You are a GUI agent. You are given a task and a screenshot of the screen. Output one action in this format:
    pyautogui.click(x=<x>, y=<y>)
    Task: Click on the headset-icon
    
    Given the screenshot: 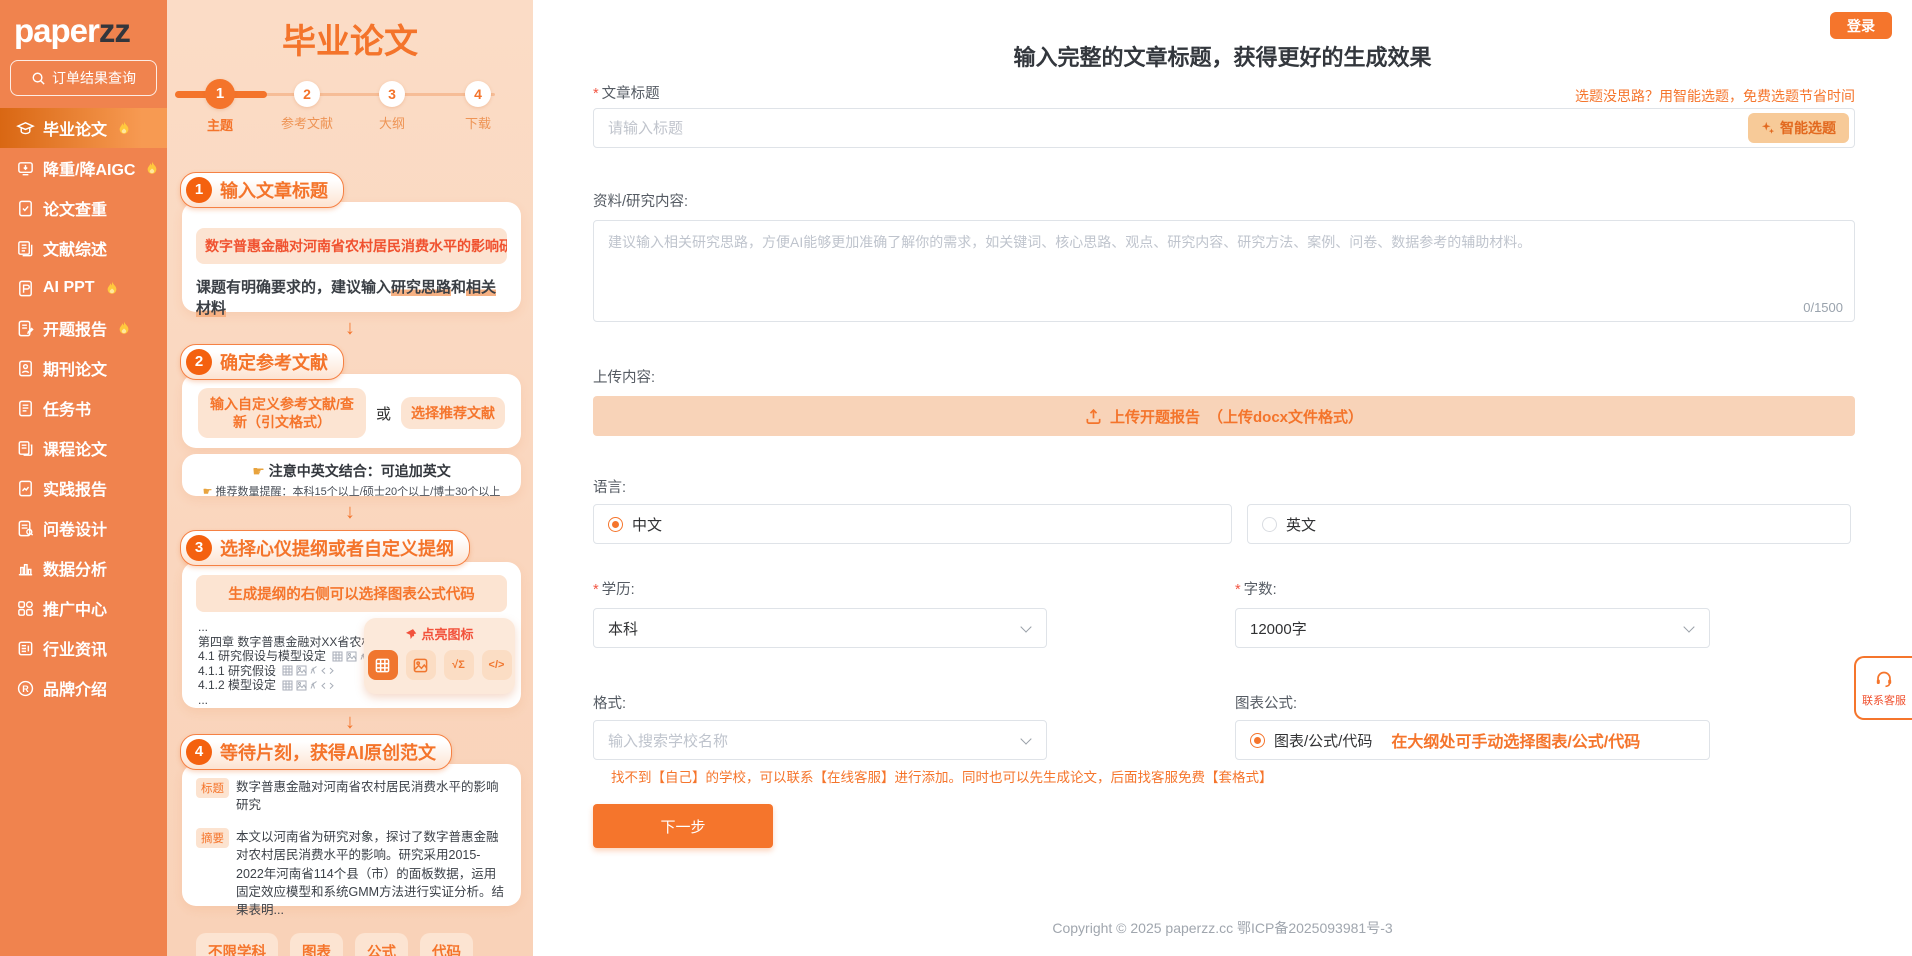 What is the action you would take?
    pyautogui.click(x=1884, y=679)
    